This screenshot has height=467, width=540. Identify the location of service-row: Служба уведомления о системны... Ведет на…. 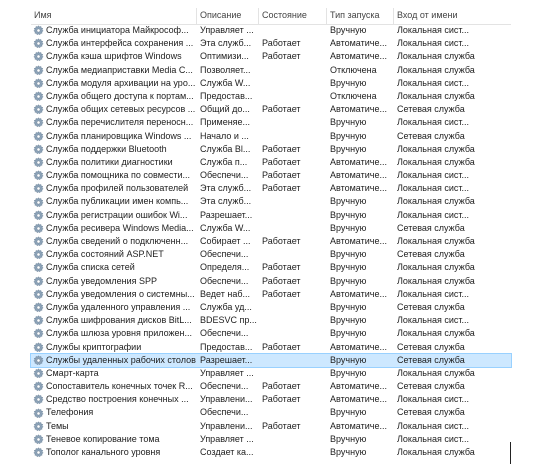
(271, 294).